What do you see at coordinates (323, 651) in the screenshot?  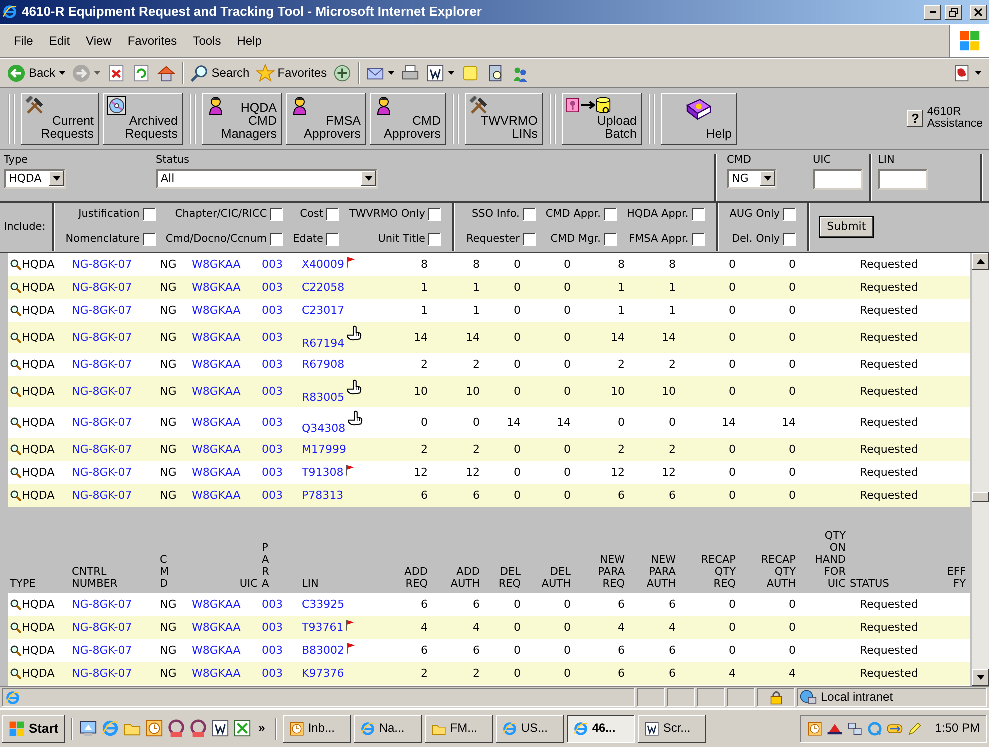 I see `lin-link: B83002` at bounding box center [323, 651].